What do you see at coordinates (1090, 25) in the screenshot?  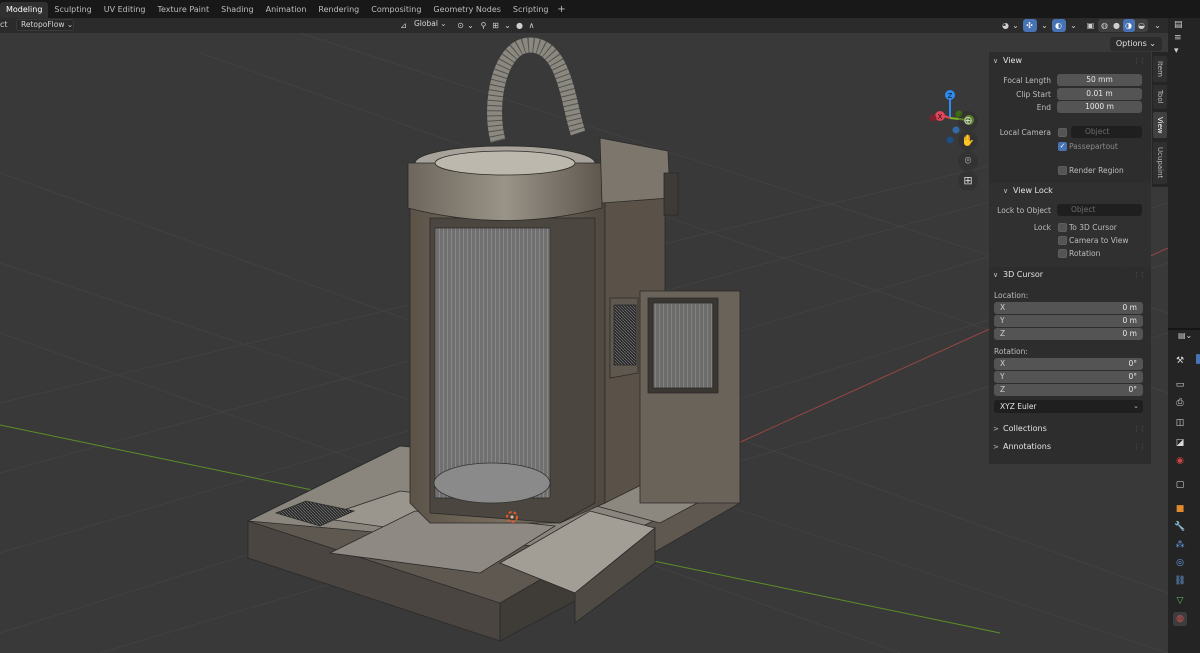 I see `xray-icon: ▣` at bounding box center [1090, 25].